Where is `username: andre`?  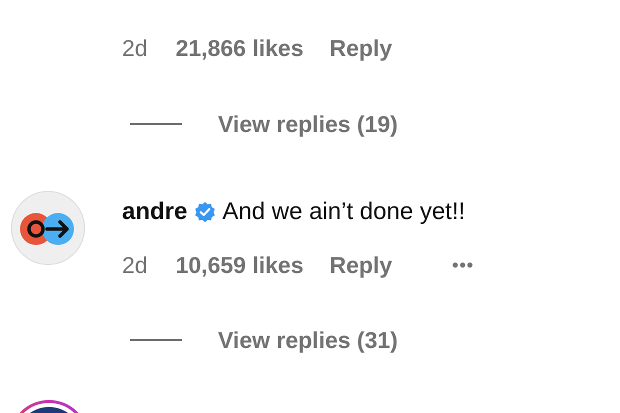
username: andre is located at coordinates (155, 212).